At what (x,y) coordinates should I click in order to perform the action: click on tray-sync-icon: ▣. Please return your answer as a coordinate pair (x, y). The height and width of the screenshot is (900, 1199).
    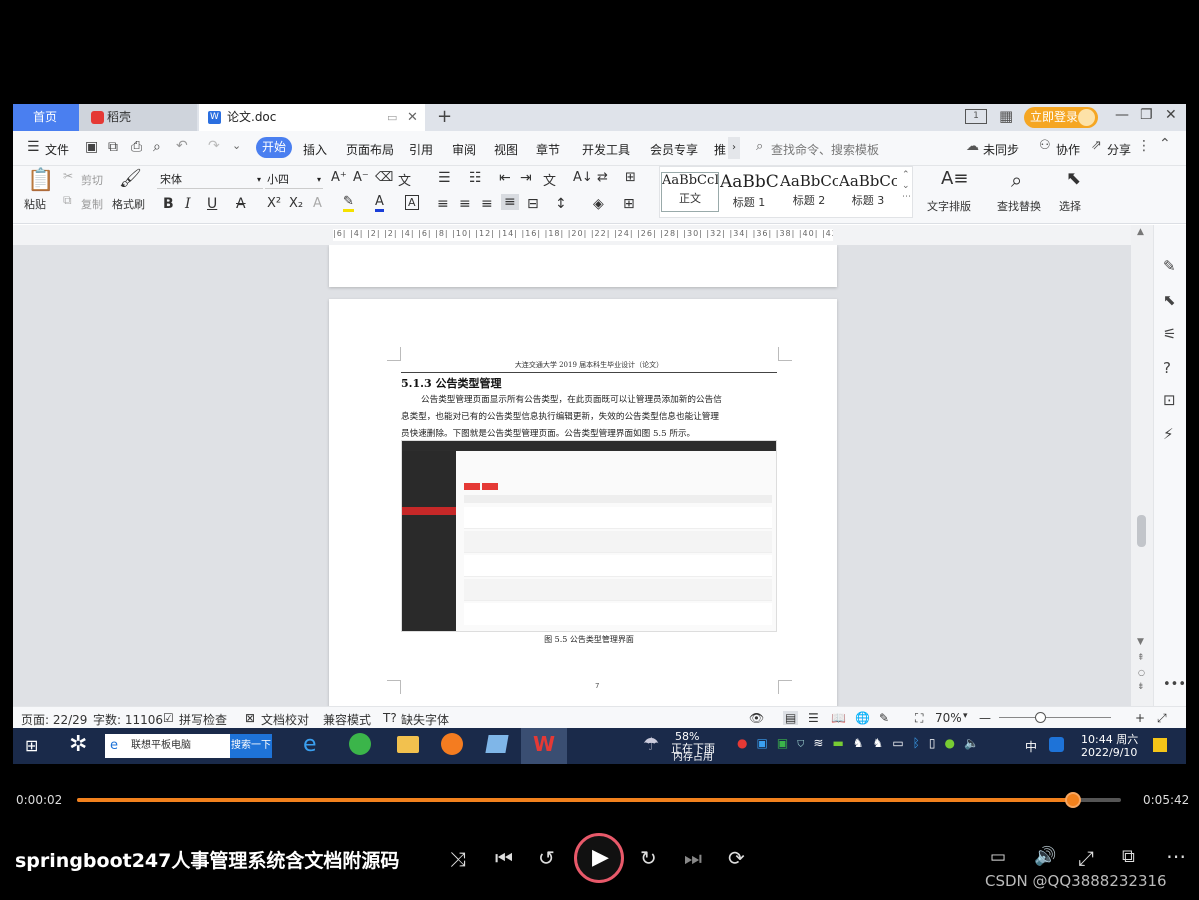
    Looking at the image, I should click on (787, 743).